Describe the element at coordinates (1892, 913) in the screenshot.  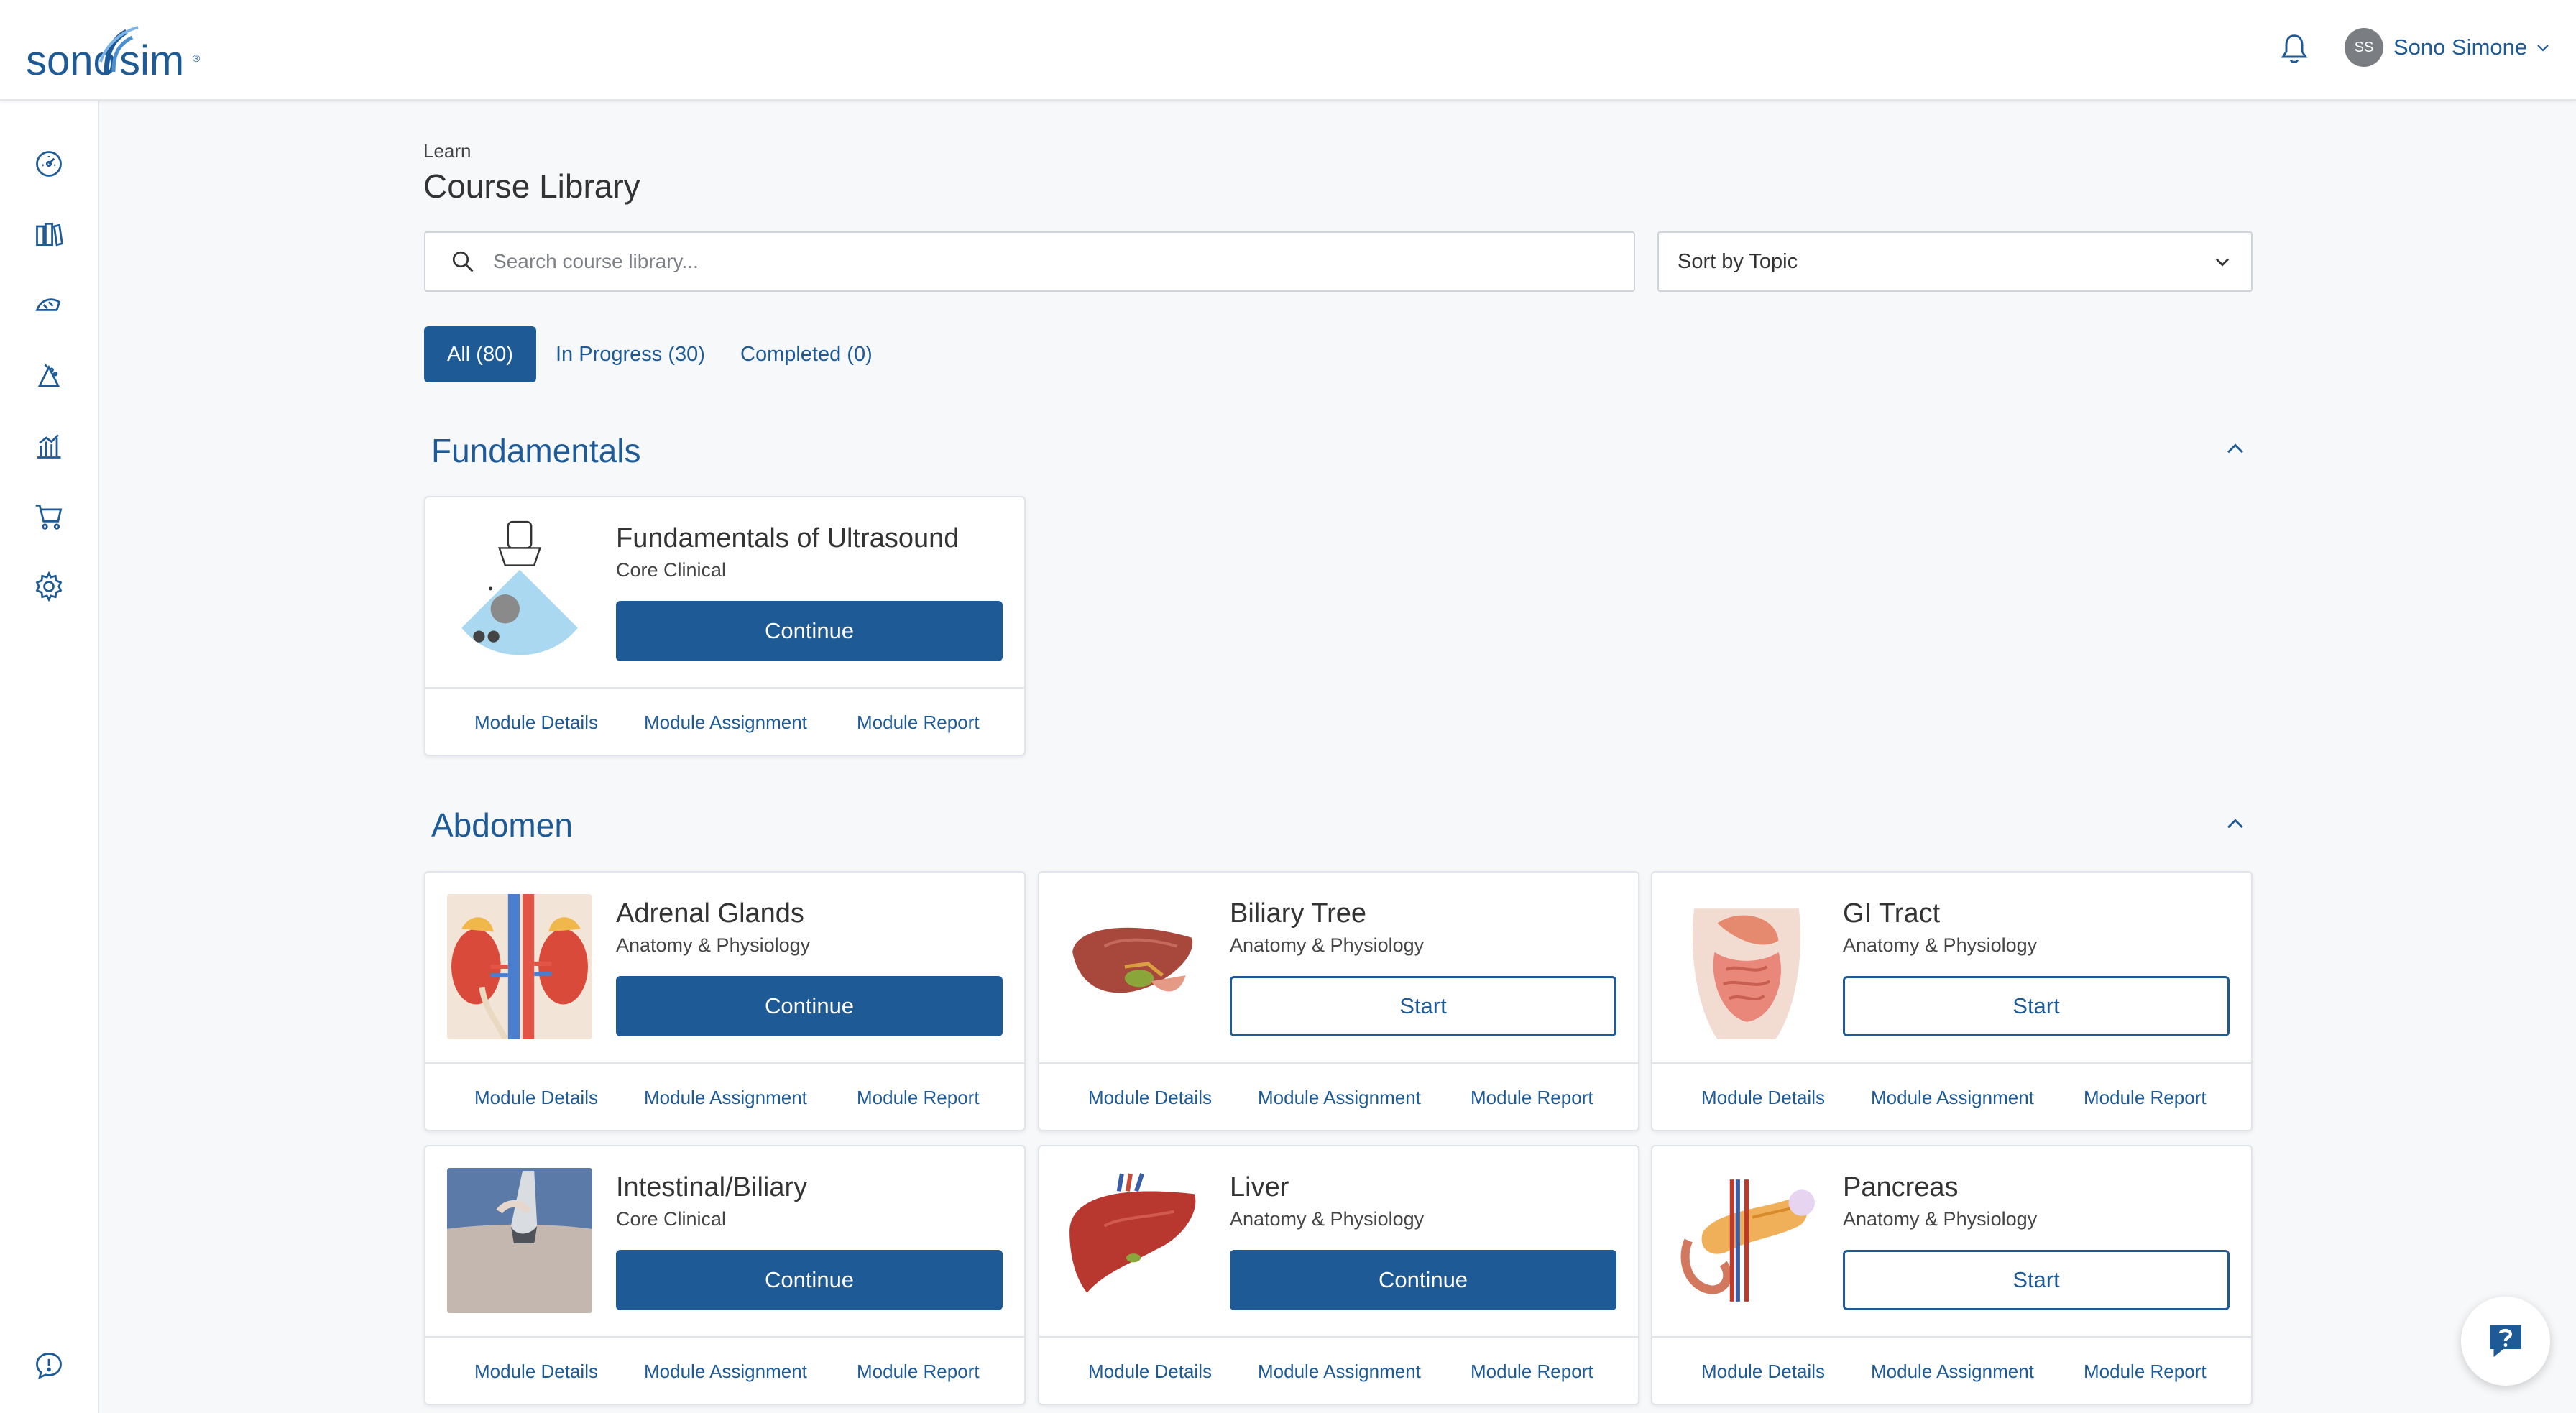
I see `course-title: GI Tract` at that location.